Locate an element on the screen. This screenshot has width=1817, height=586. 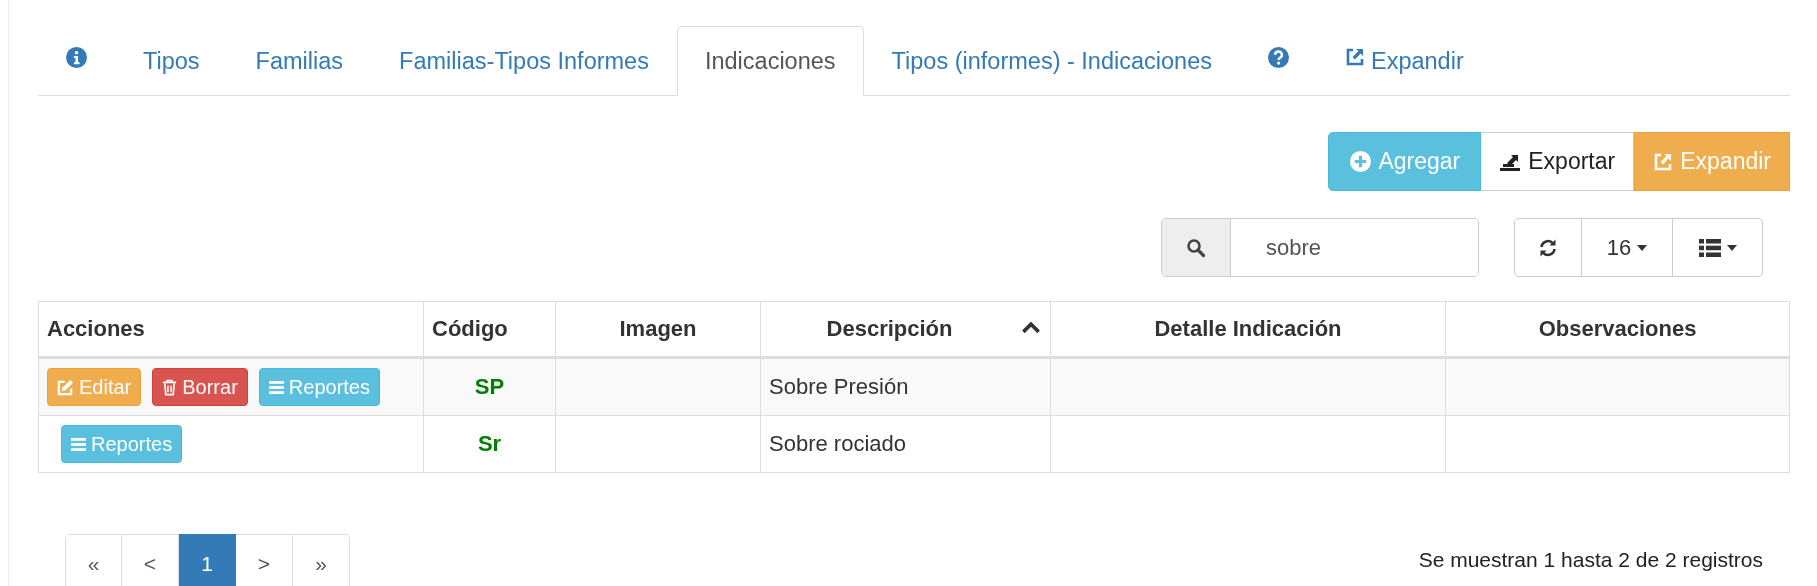
plus-circle-icon is located at coordinates (1361, 161).